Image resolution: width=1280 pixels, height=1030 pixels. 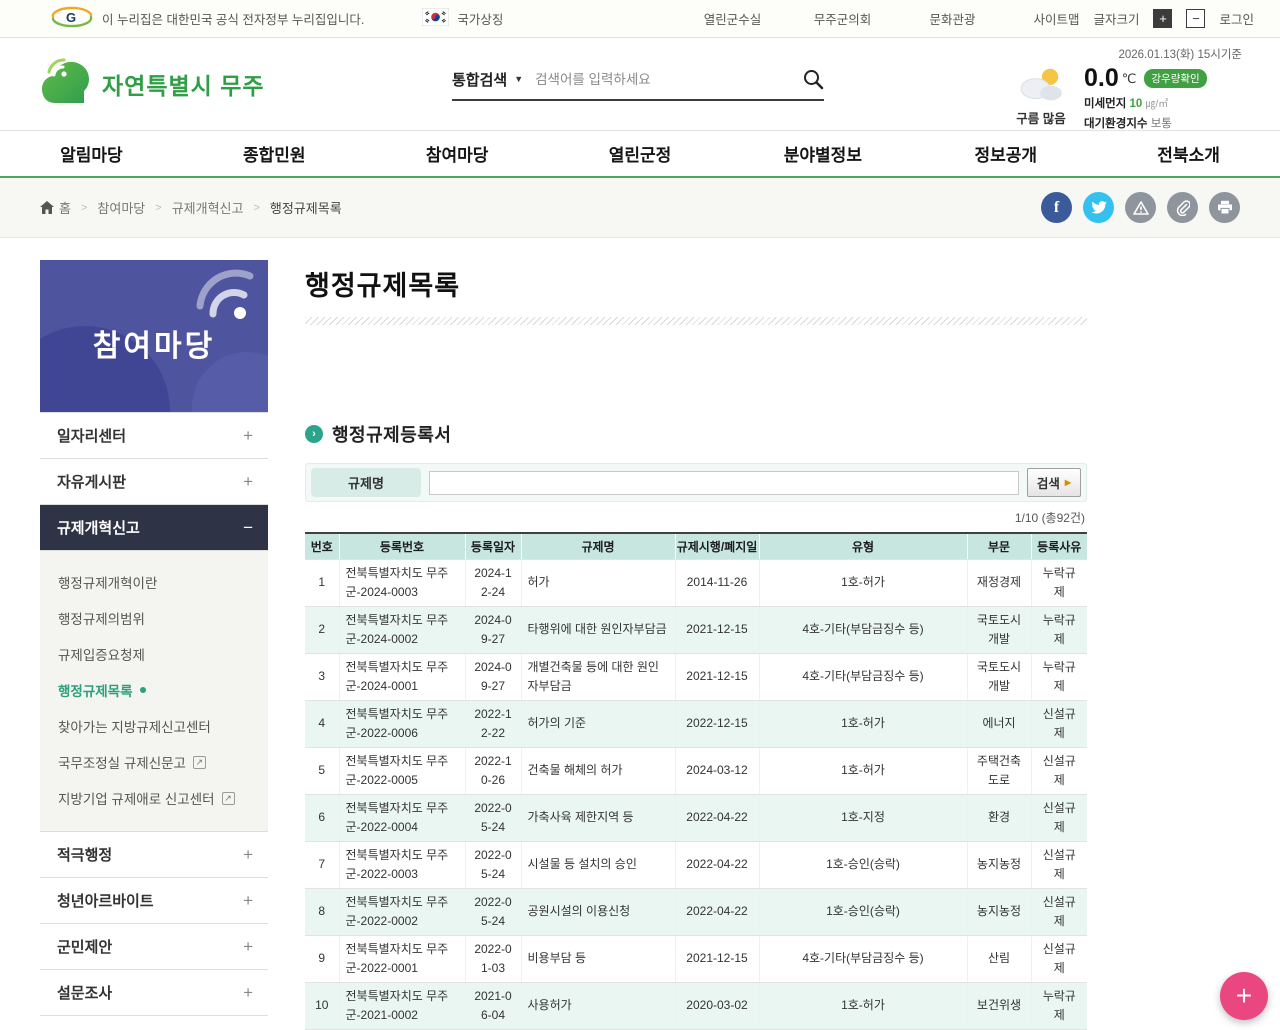 What do you see at coordinates (154, 690) in the screenshot?
I see `submenu-item-regulation-list: 행정규제목록` at bounding box center [154, 690].